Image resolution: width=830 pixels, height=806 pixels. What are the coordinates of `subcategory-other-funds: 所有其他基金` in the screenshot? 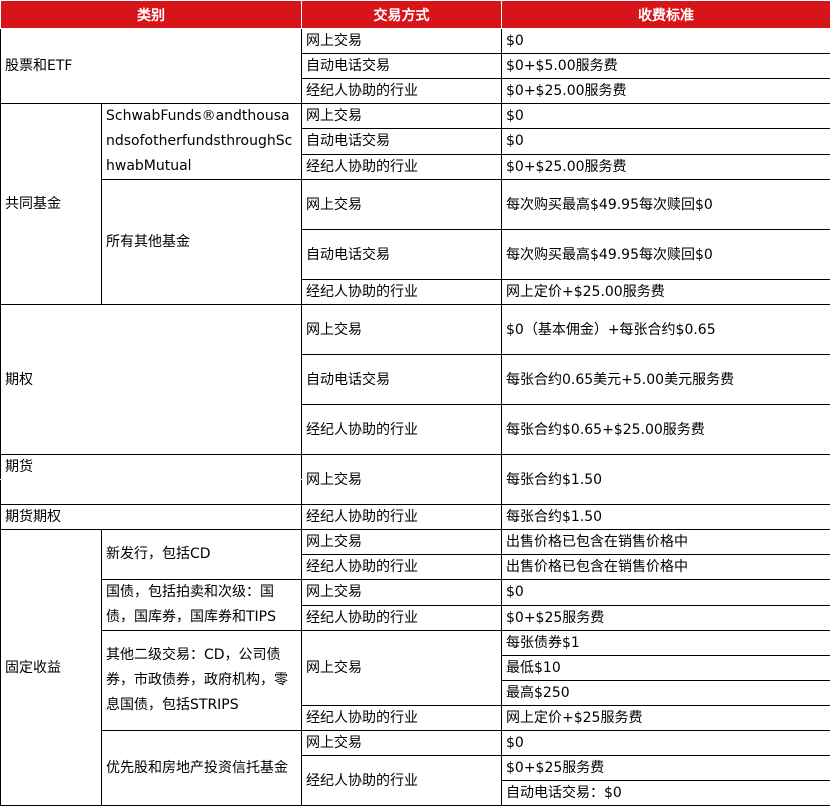 It's located at (201, 242).